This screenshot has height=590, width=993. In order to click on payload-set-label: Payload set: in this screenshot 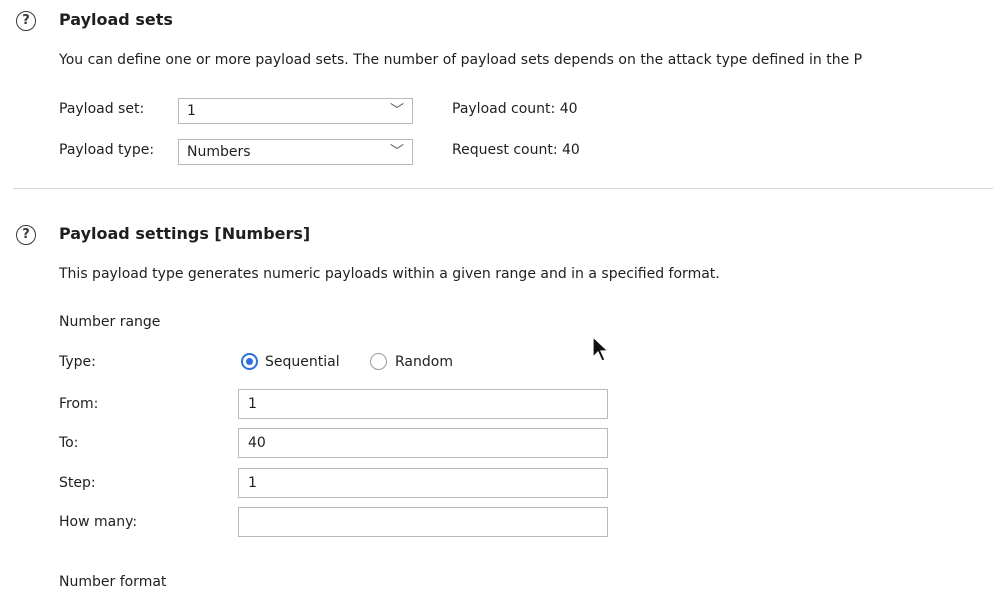, I will do `click(102, 109)`.